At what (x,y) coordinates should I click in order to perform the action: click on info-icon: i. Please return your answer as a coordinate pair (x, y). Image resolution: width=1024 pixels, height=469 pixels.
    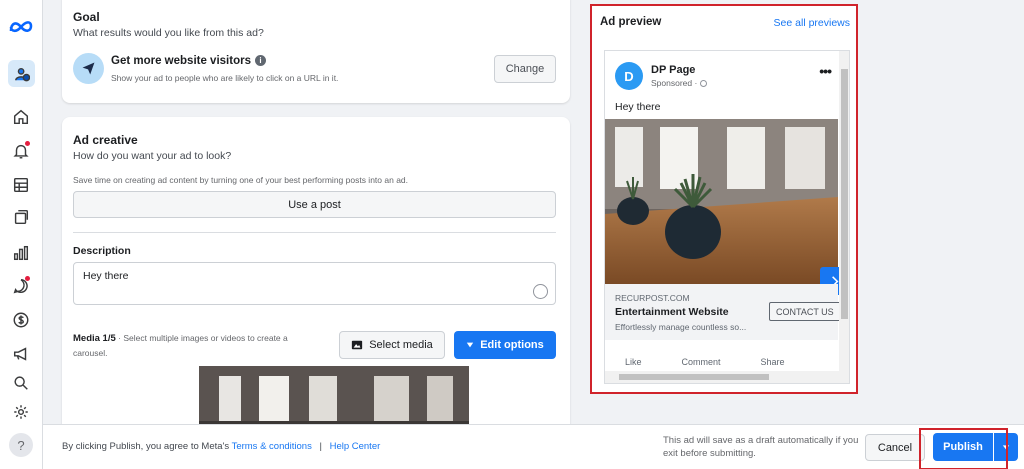
    Looking at the image, I should click on (260, 60).